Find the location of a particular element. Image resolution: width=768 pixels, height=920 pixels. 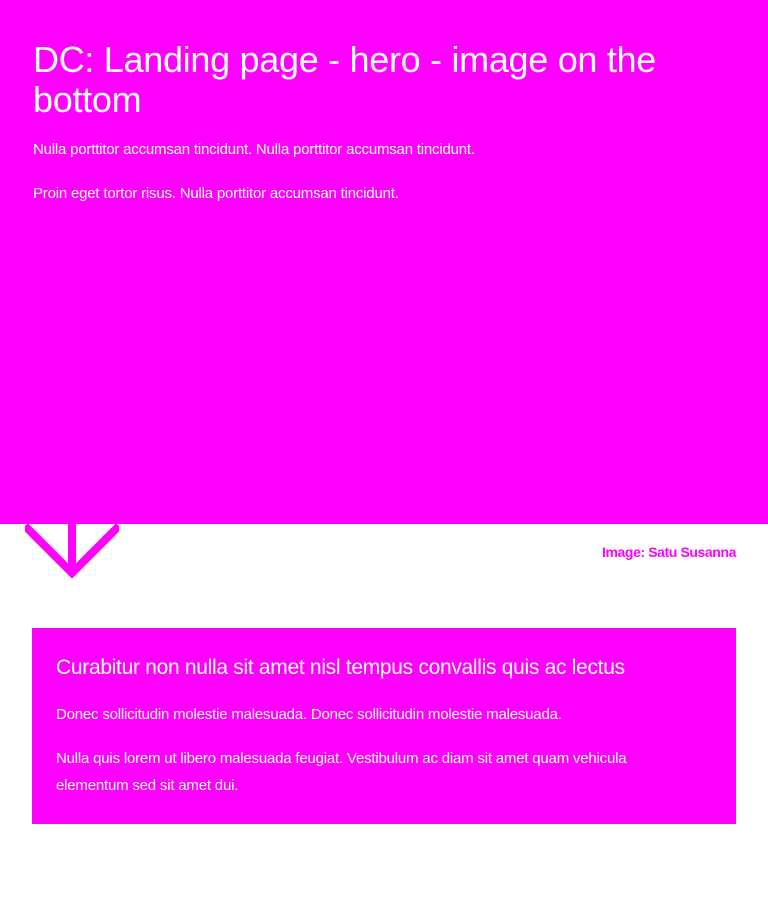

arrow-down-icon is located at coordinates (72, 551).